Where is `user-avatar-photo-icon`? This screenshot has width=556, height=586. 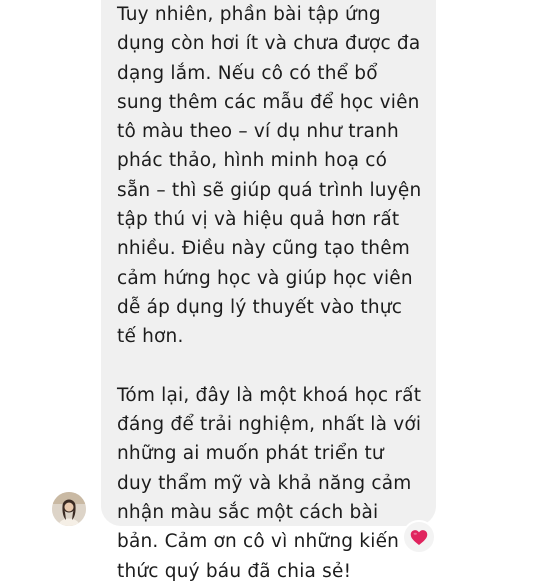
user-avatar-photo-icon is located at coordinates (69, 509).